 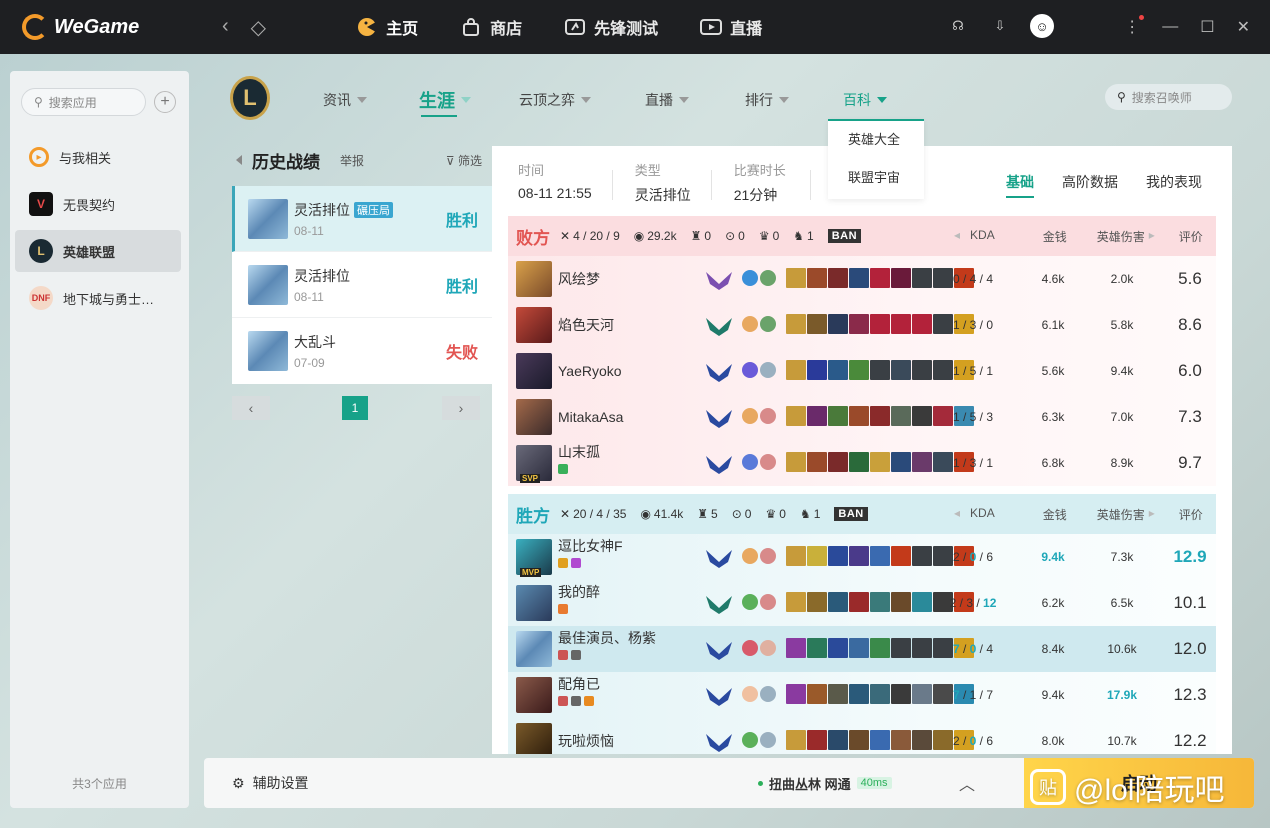 I want to click on summoner-search-input: ⚲ 搜索召唤师, so click(x=1168, y=97).